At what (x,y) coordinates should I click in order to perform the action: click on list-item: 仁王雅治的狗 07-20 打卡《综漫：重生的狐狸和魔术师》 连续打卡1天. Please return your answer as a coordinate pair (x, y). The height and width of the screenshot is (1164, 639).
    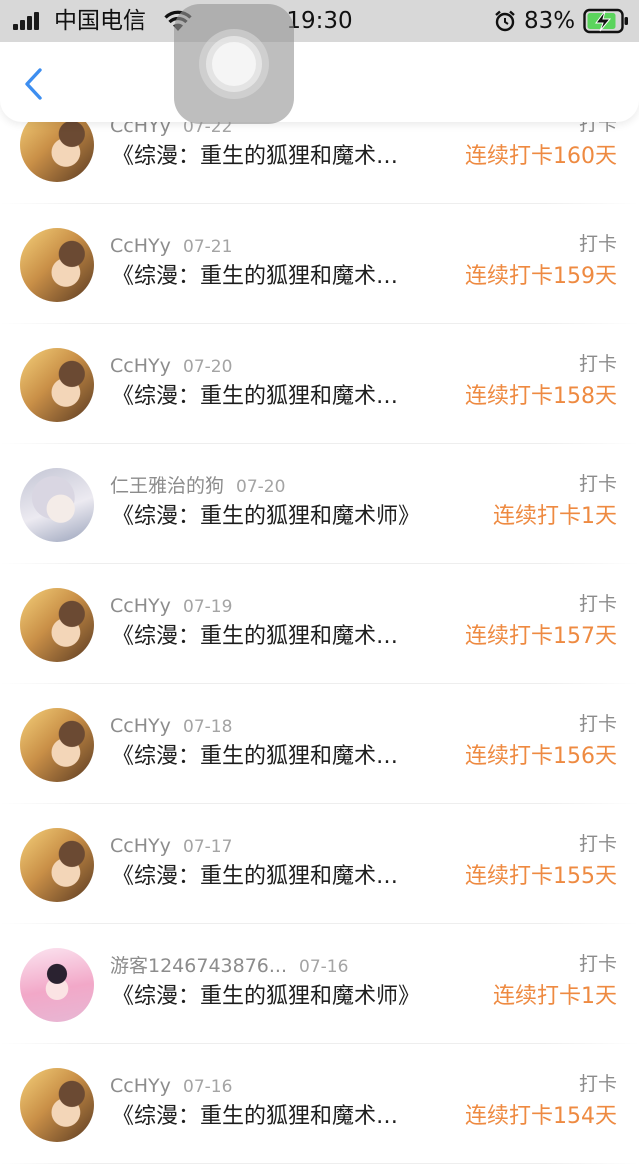
    Looking at the image, I should click on (319, 504).